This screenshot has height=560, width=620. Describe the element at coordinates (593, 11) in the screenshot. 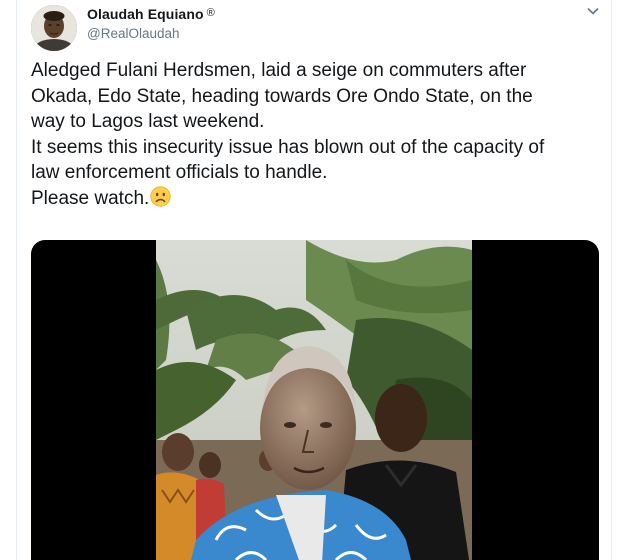

I see `chevron-down-icon` at that location.